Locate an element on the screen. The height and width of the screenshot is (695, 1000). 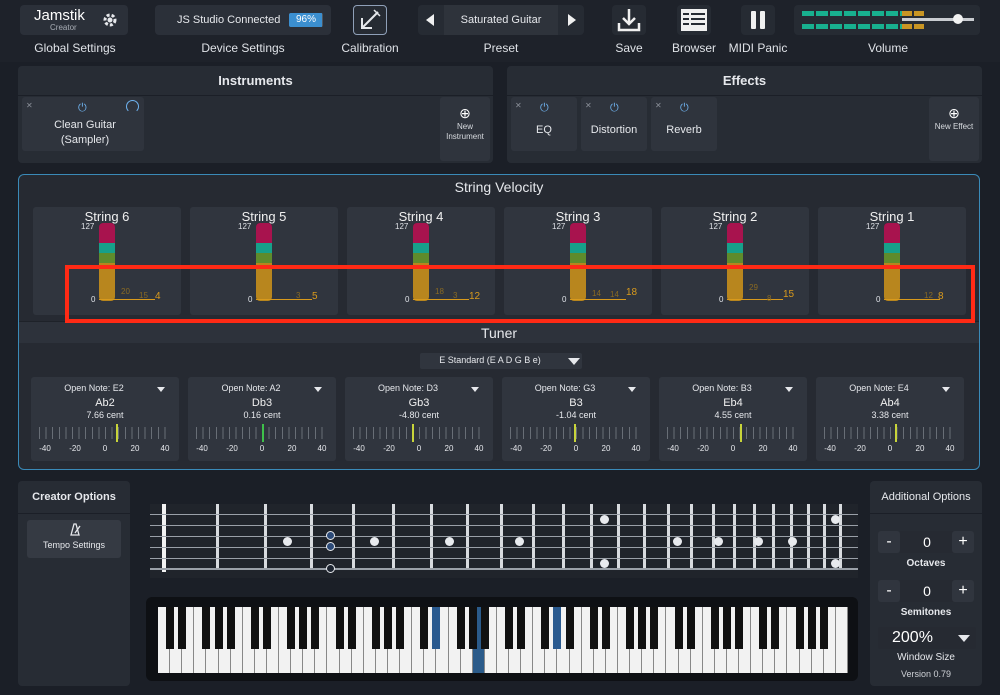
instrument-slot: ✕ ⏻ Clean Guitar (Sampler) is located at coordinates (83, 124).